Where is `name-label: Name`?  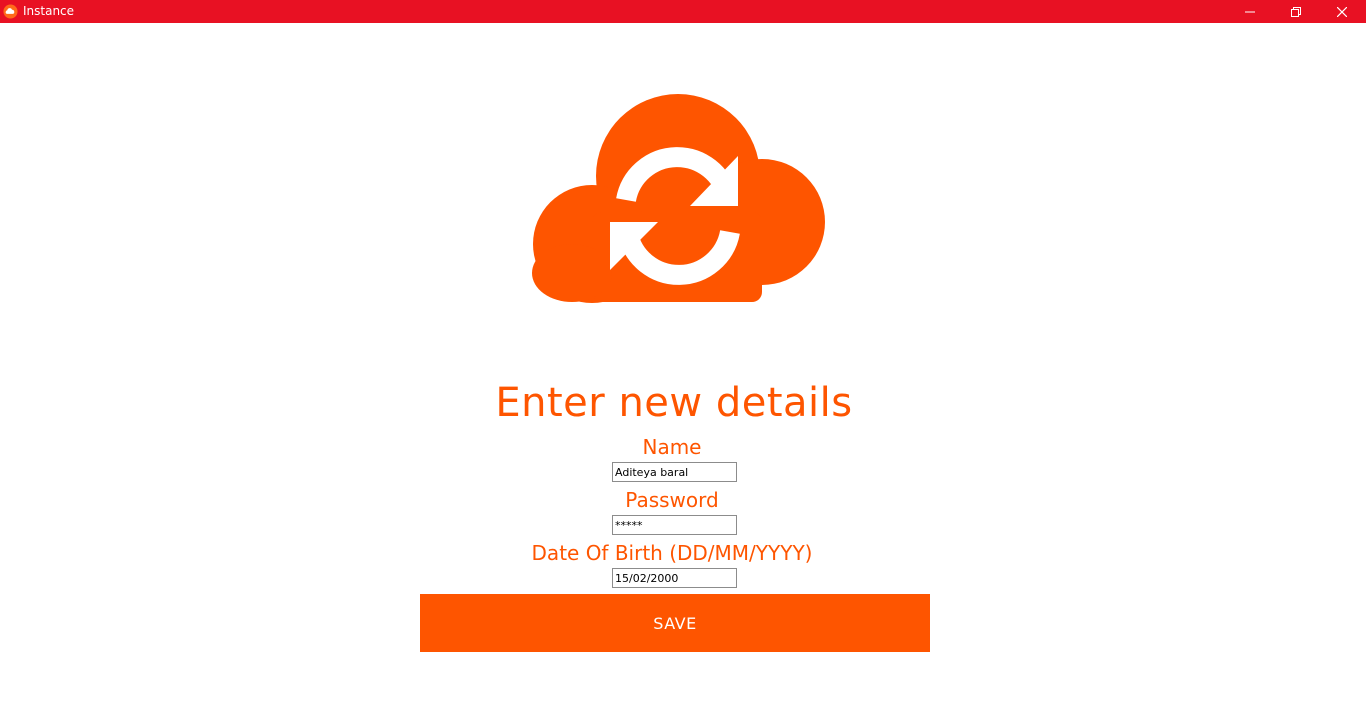
name-label: Name is located at coordinates (672, 447).